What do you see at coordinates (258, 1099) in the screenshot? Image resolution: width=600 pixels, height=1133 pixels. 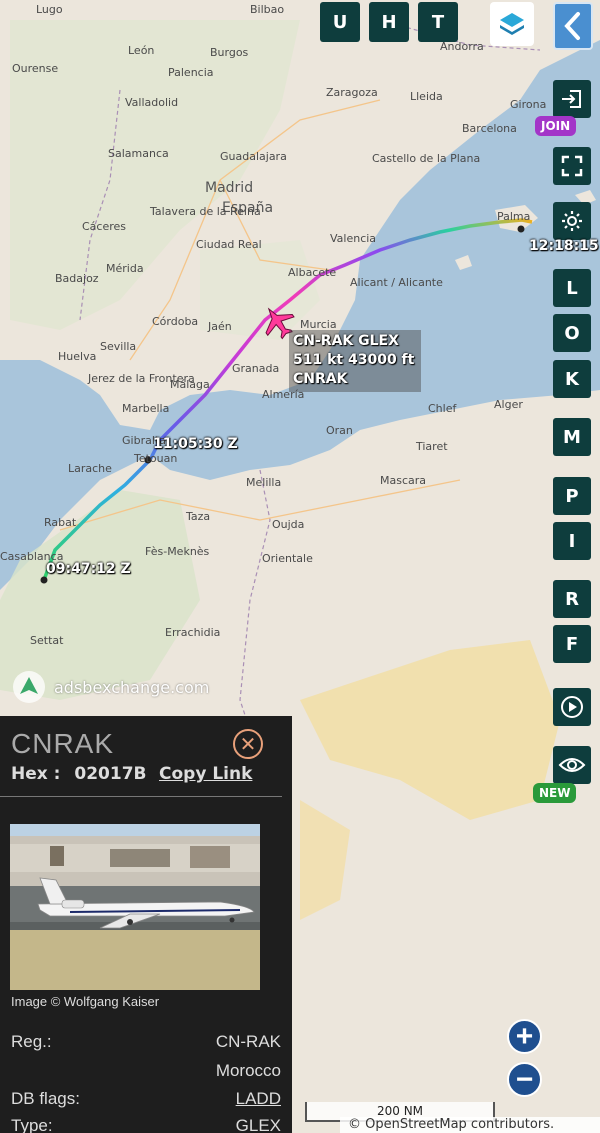 I see `db-flags-value: LADD` at bounding box center [258, 1099].